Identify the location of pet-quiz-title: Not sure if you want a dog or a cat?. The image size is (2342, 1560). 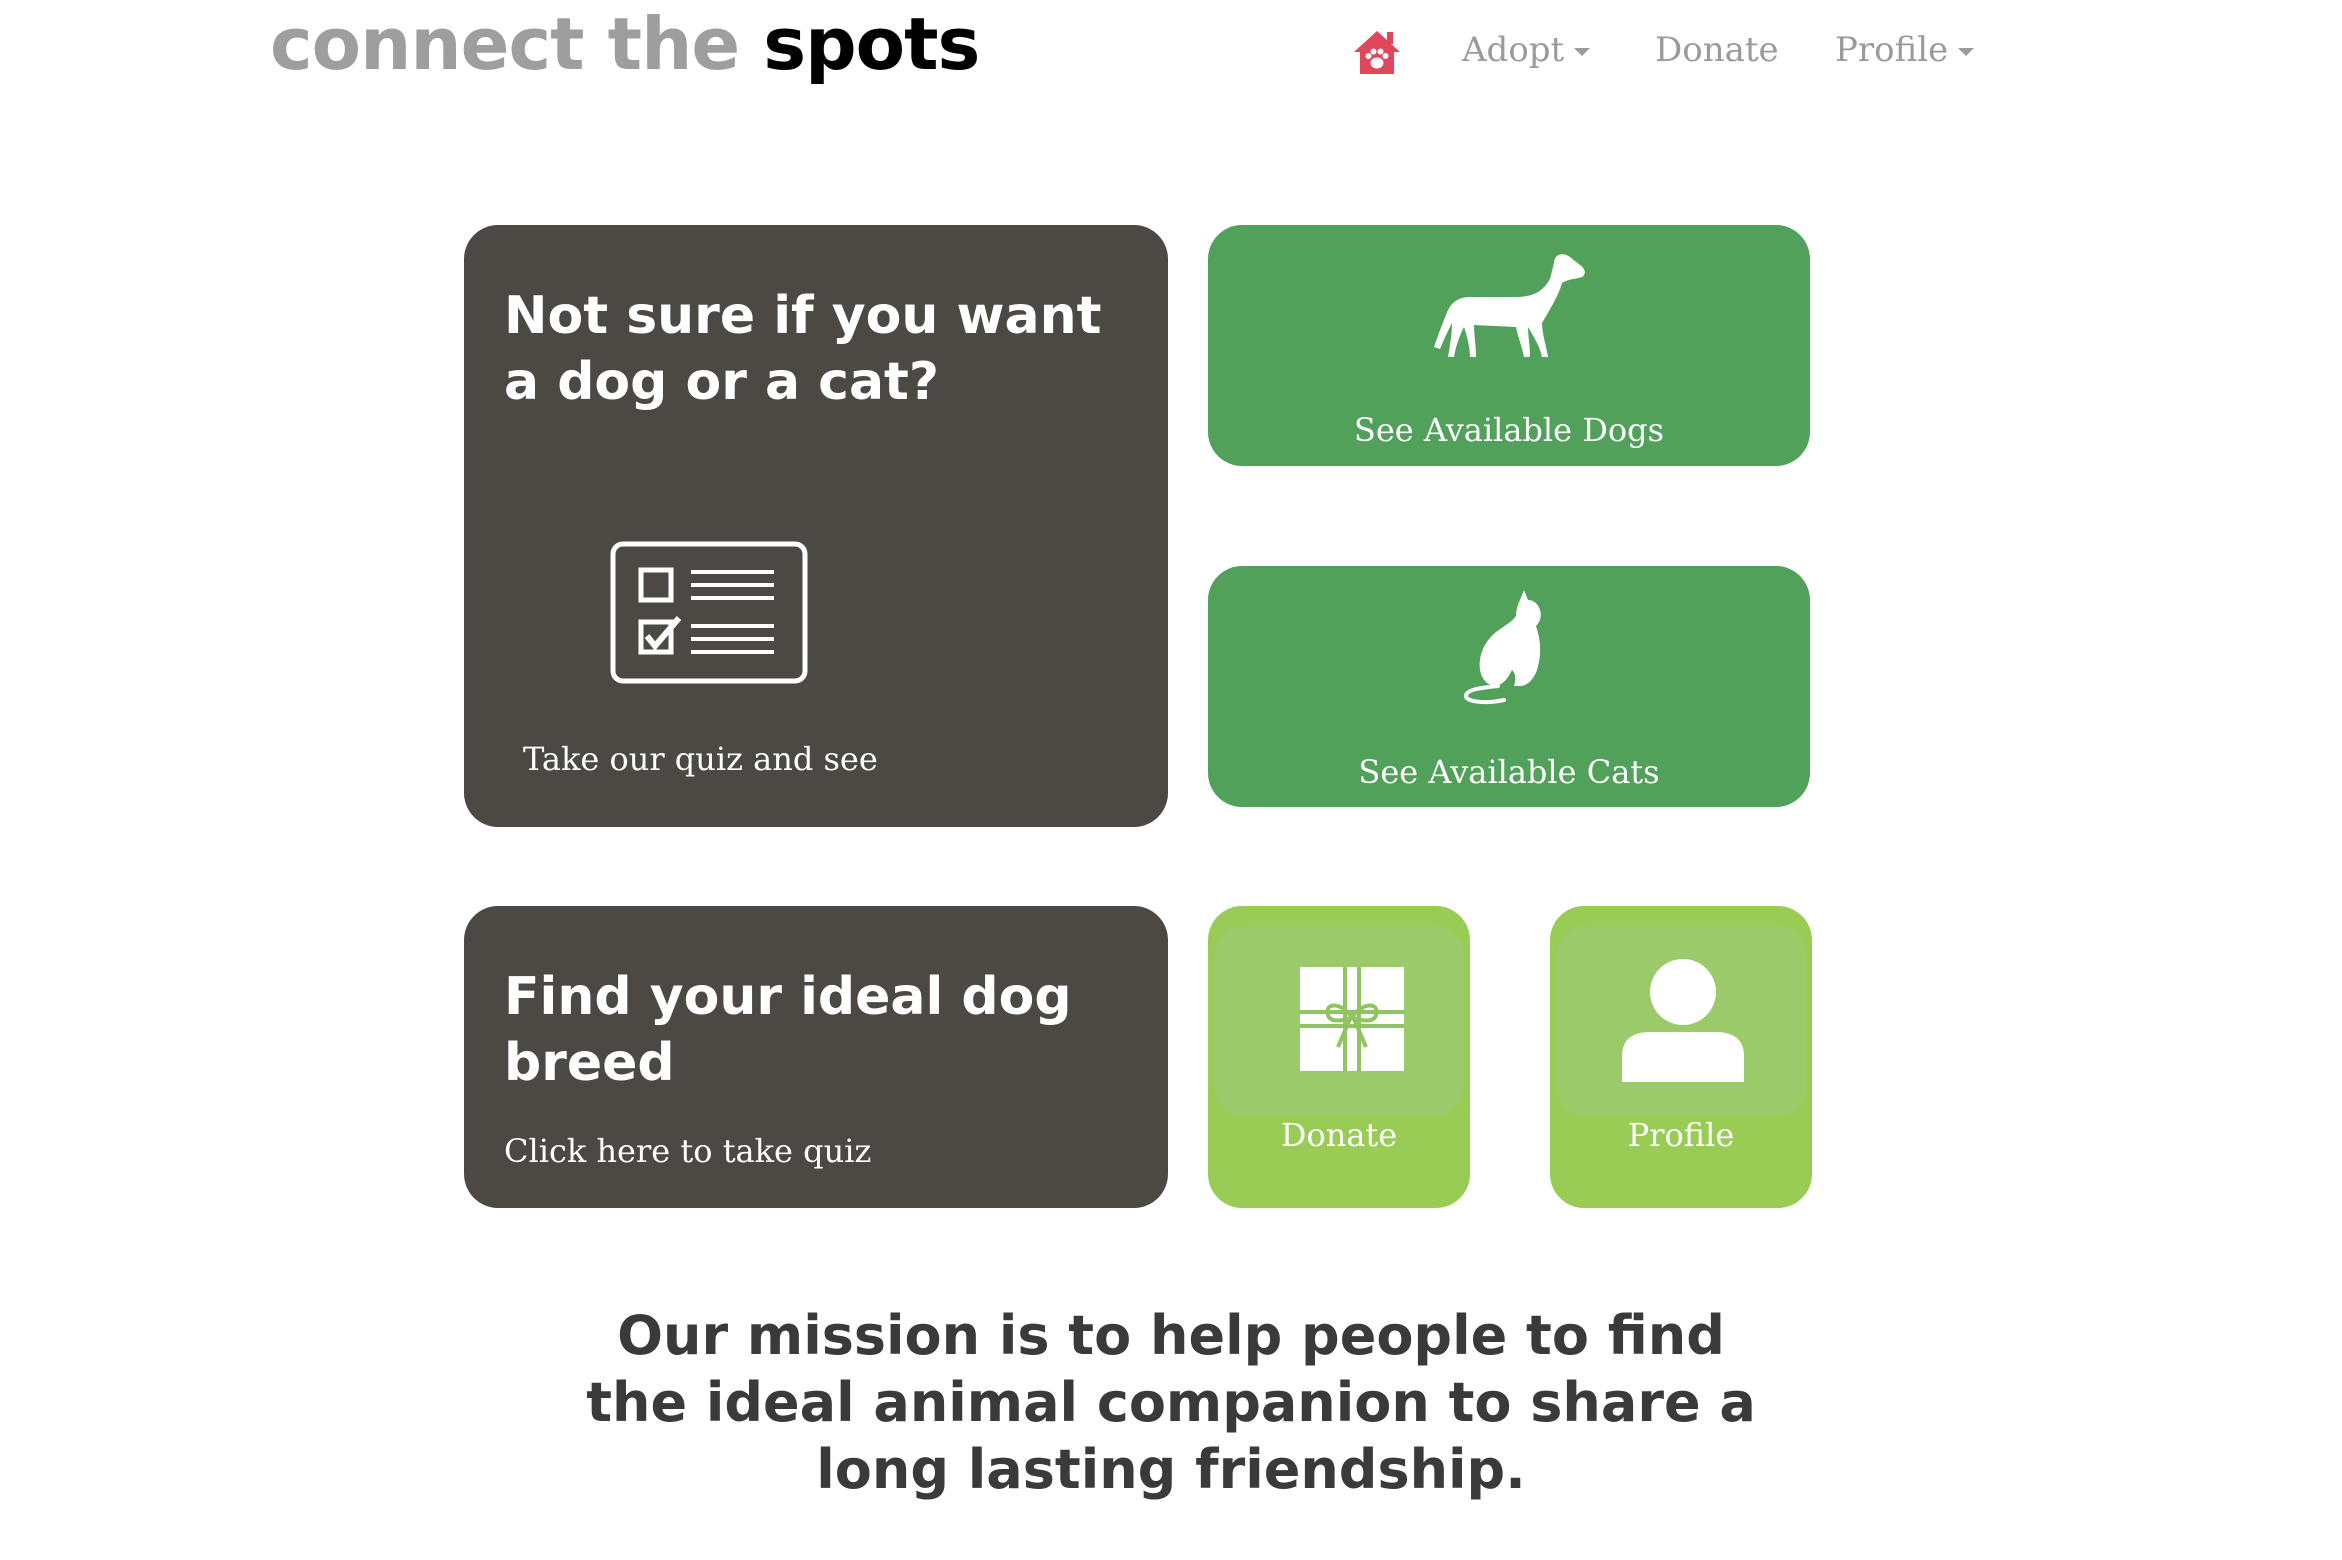
(803, 349).